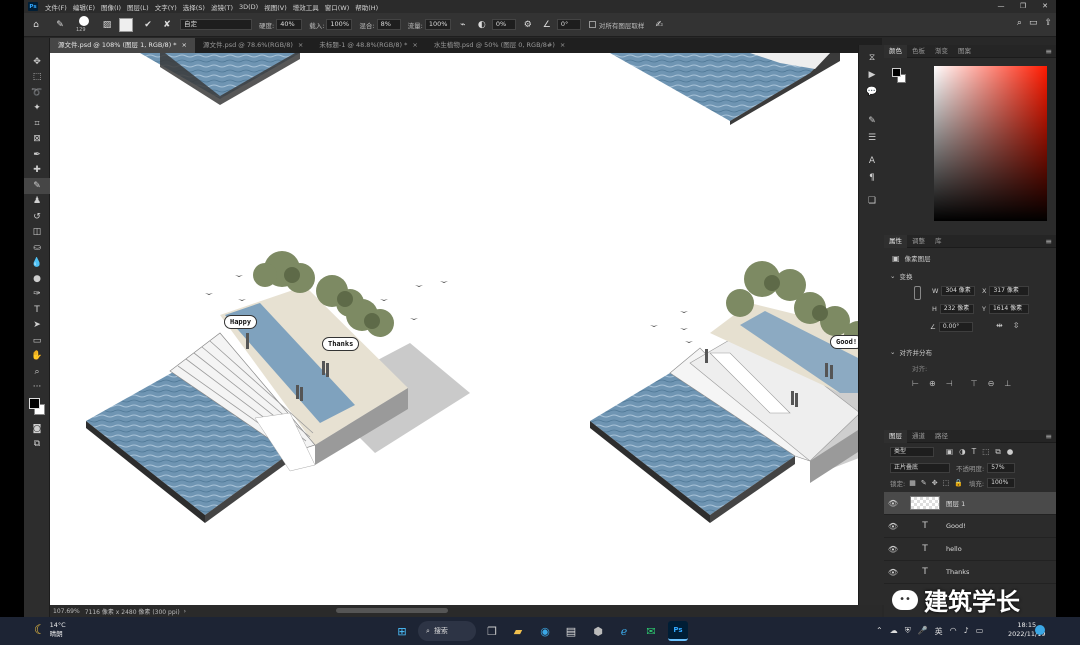  I want to click on minimize-icon: —, so click(1001, 6).